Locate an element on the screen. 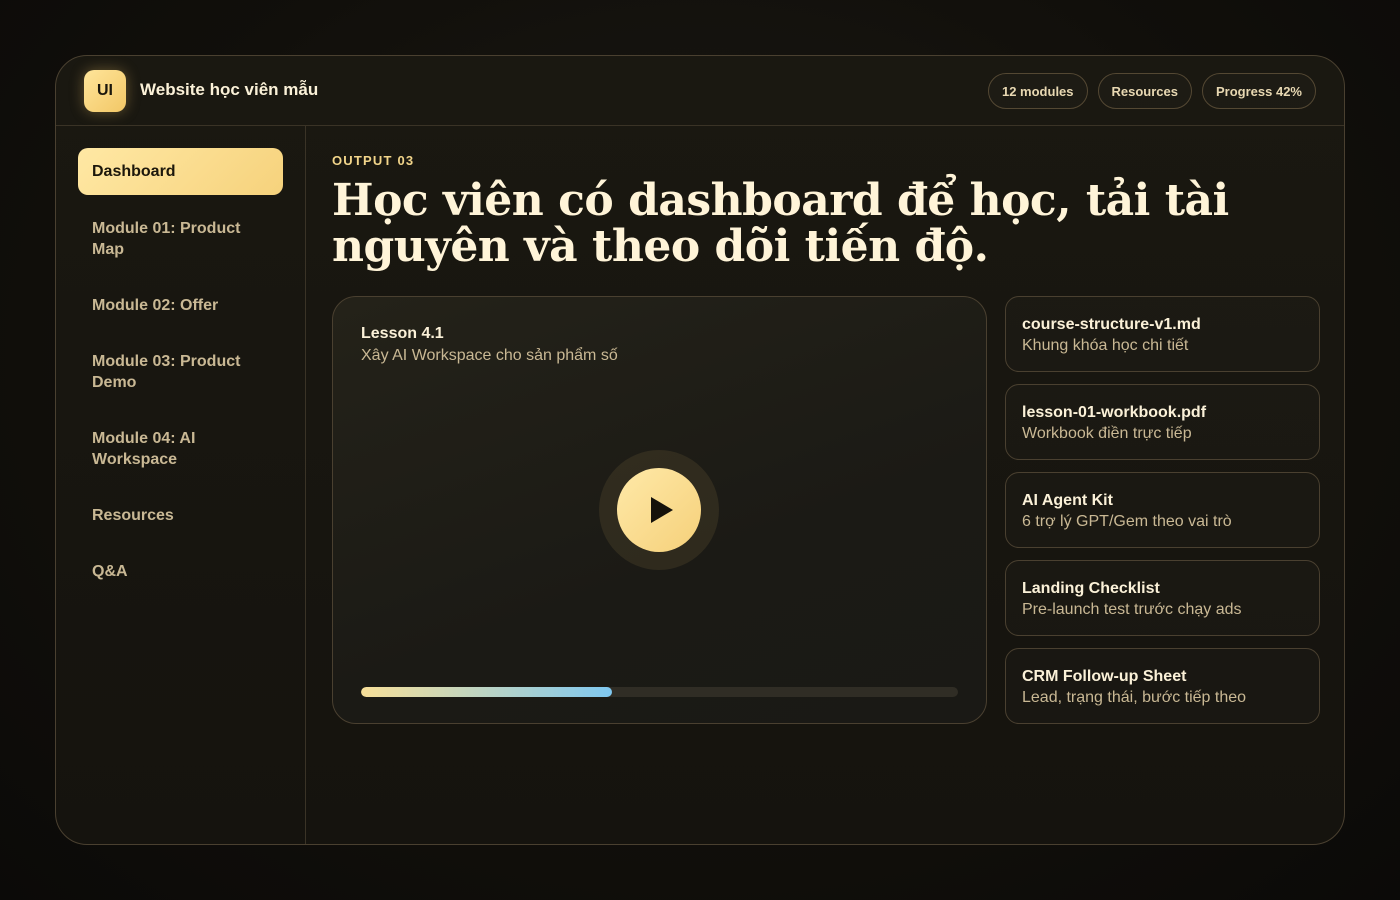 The image size is (1400, 900). sidebar-item-module-04: Module 04: AI Workspace is located at coordinates (180, 449).